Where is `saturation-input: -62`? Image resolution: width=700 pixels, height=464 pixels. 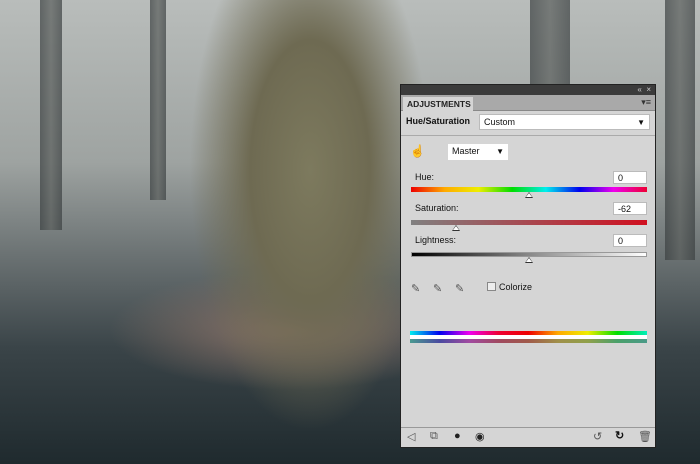
saturation-input: -62 is located at coordinates (630, 208).